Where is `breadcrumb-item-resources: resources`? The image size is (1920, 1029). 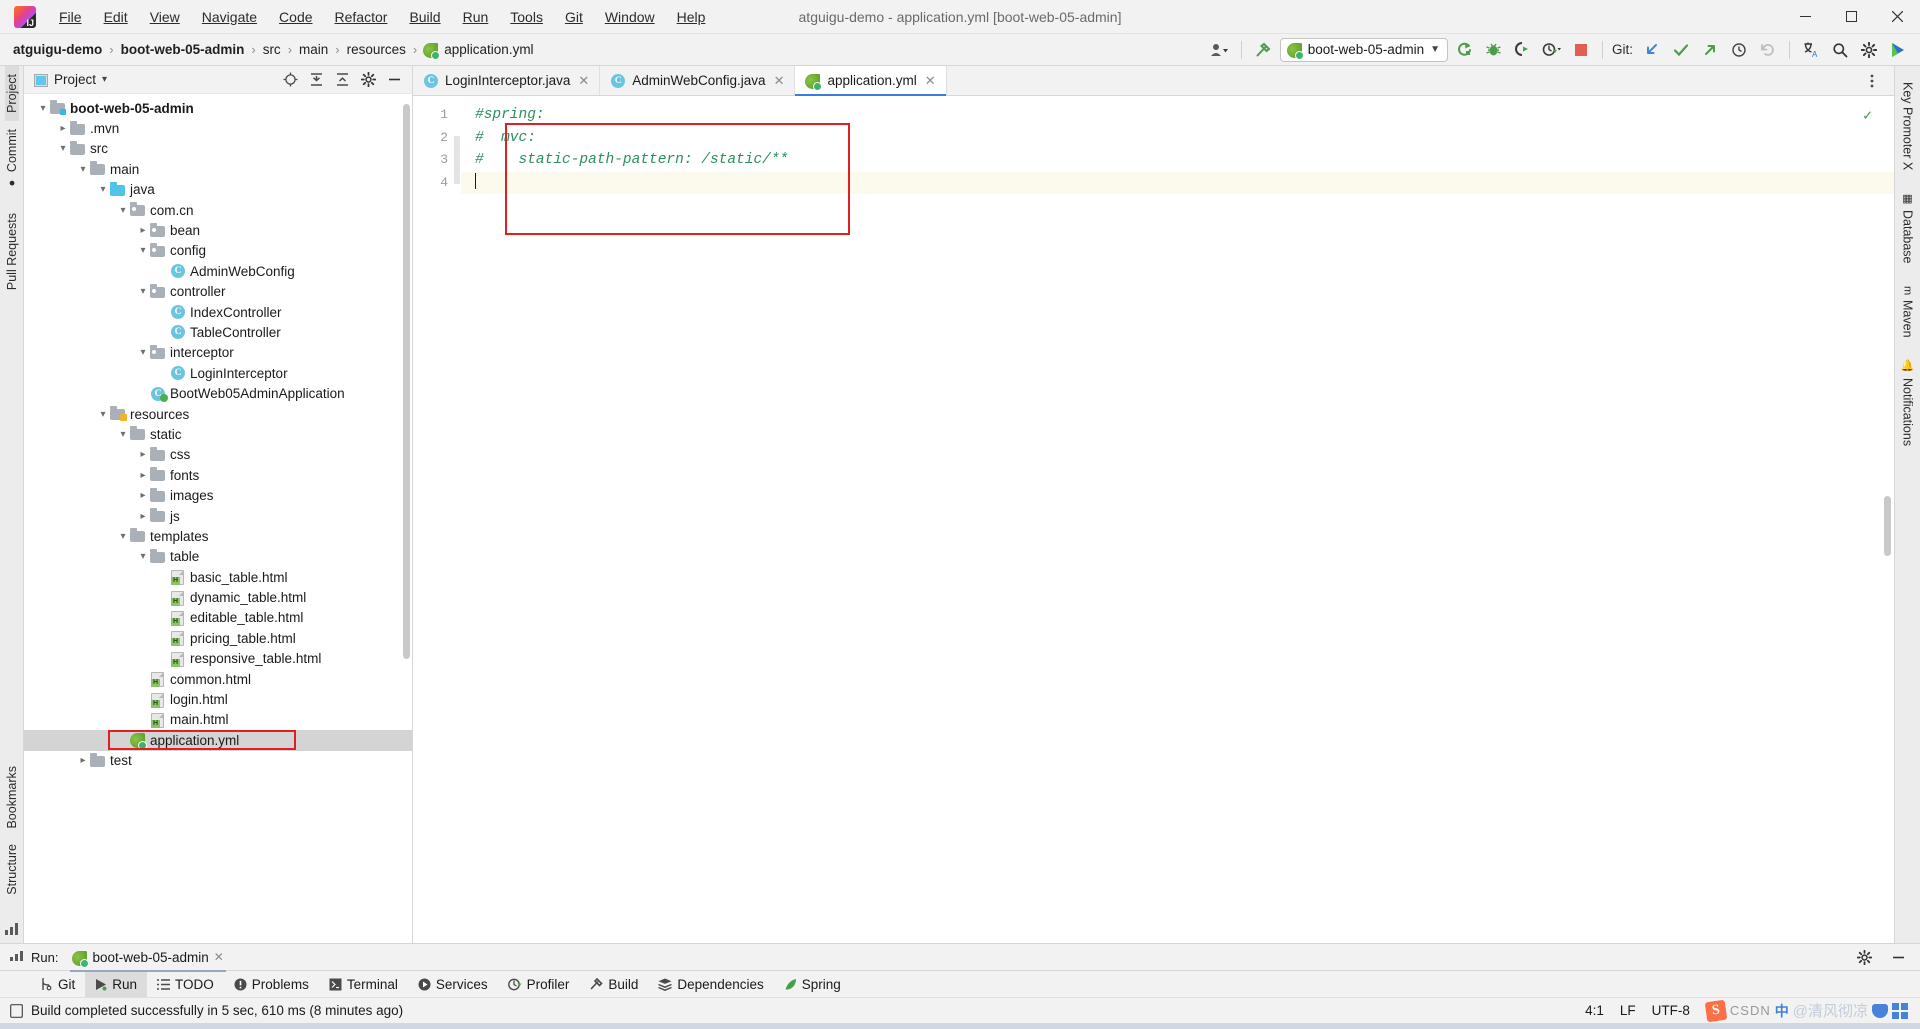 breadcrumb-item-resources: resources is located at coordinates (376, 49).